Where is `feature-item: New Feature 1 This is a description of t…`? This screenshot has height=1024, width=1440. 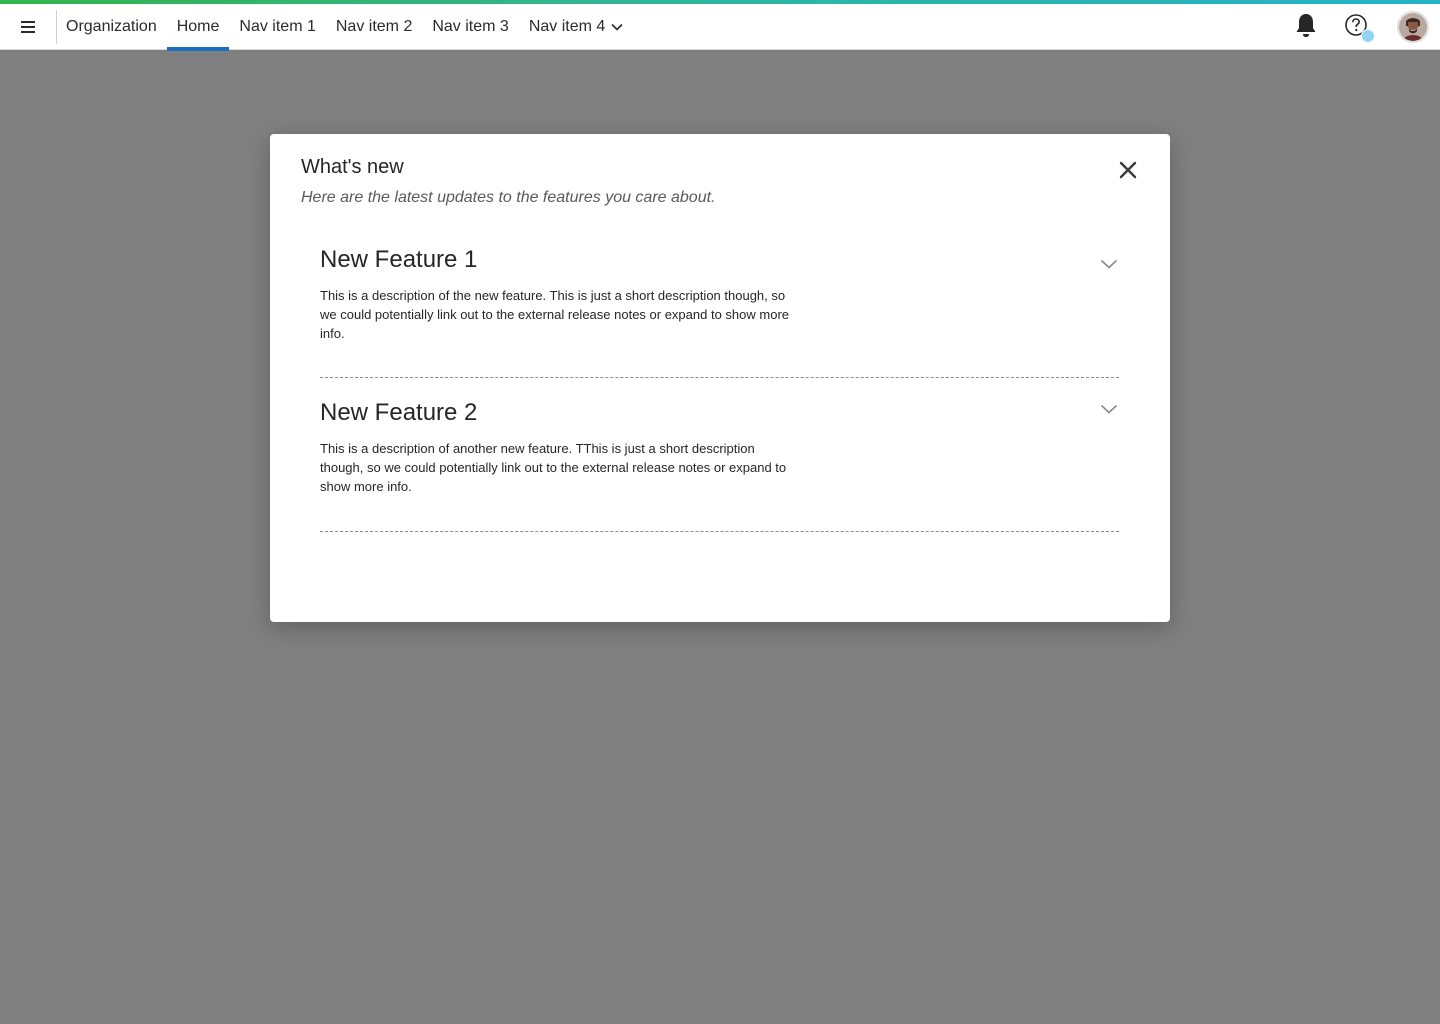 feature-item: New Feature 1 This is a description of t… is located at coordinates (719, 312).